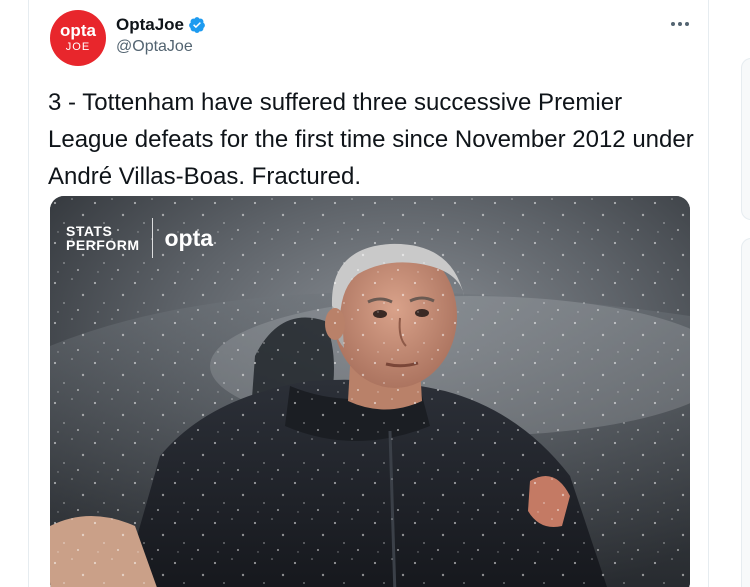 This screenshot has height=587, width=750. What do you see at coordinates (150, 25) in the screenshot?
I see `author-display-name: OptaJoe` at bounding box center [150, 25].